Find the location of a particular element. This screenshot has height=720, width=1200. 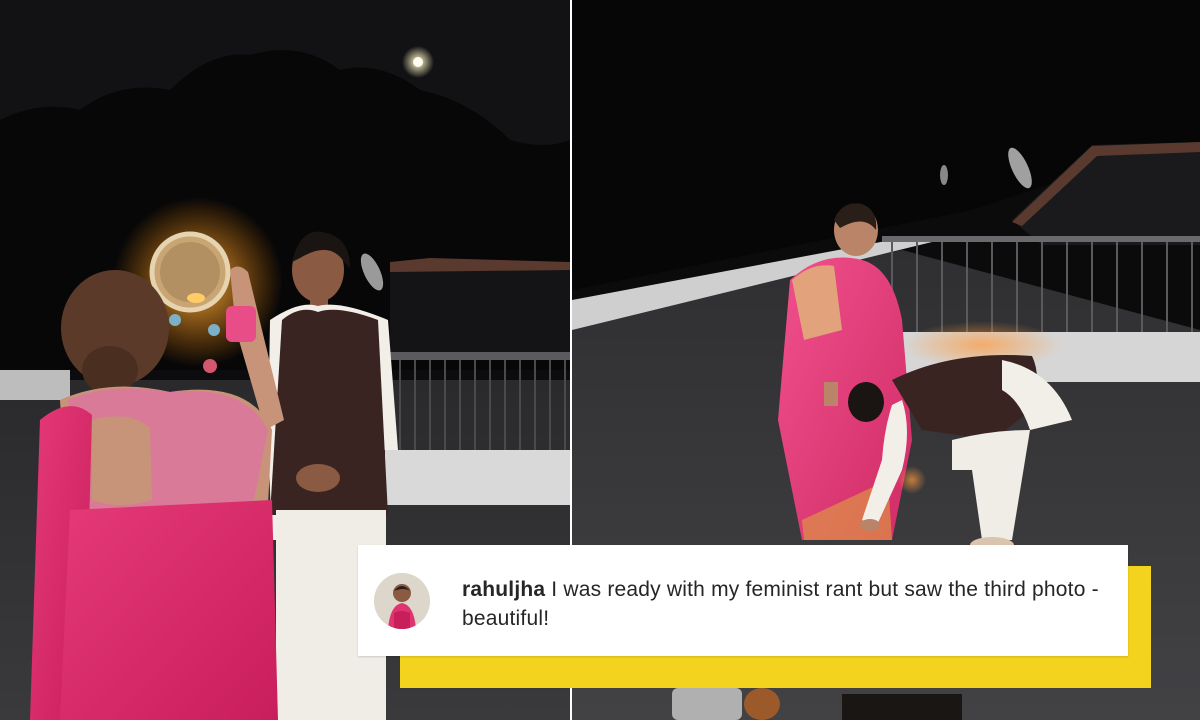

comment-username: rahuljha is located at coordinates (503, 589).